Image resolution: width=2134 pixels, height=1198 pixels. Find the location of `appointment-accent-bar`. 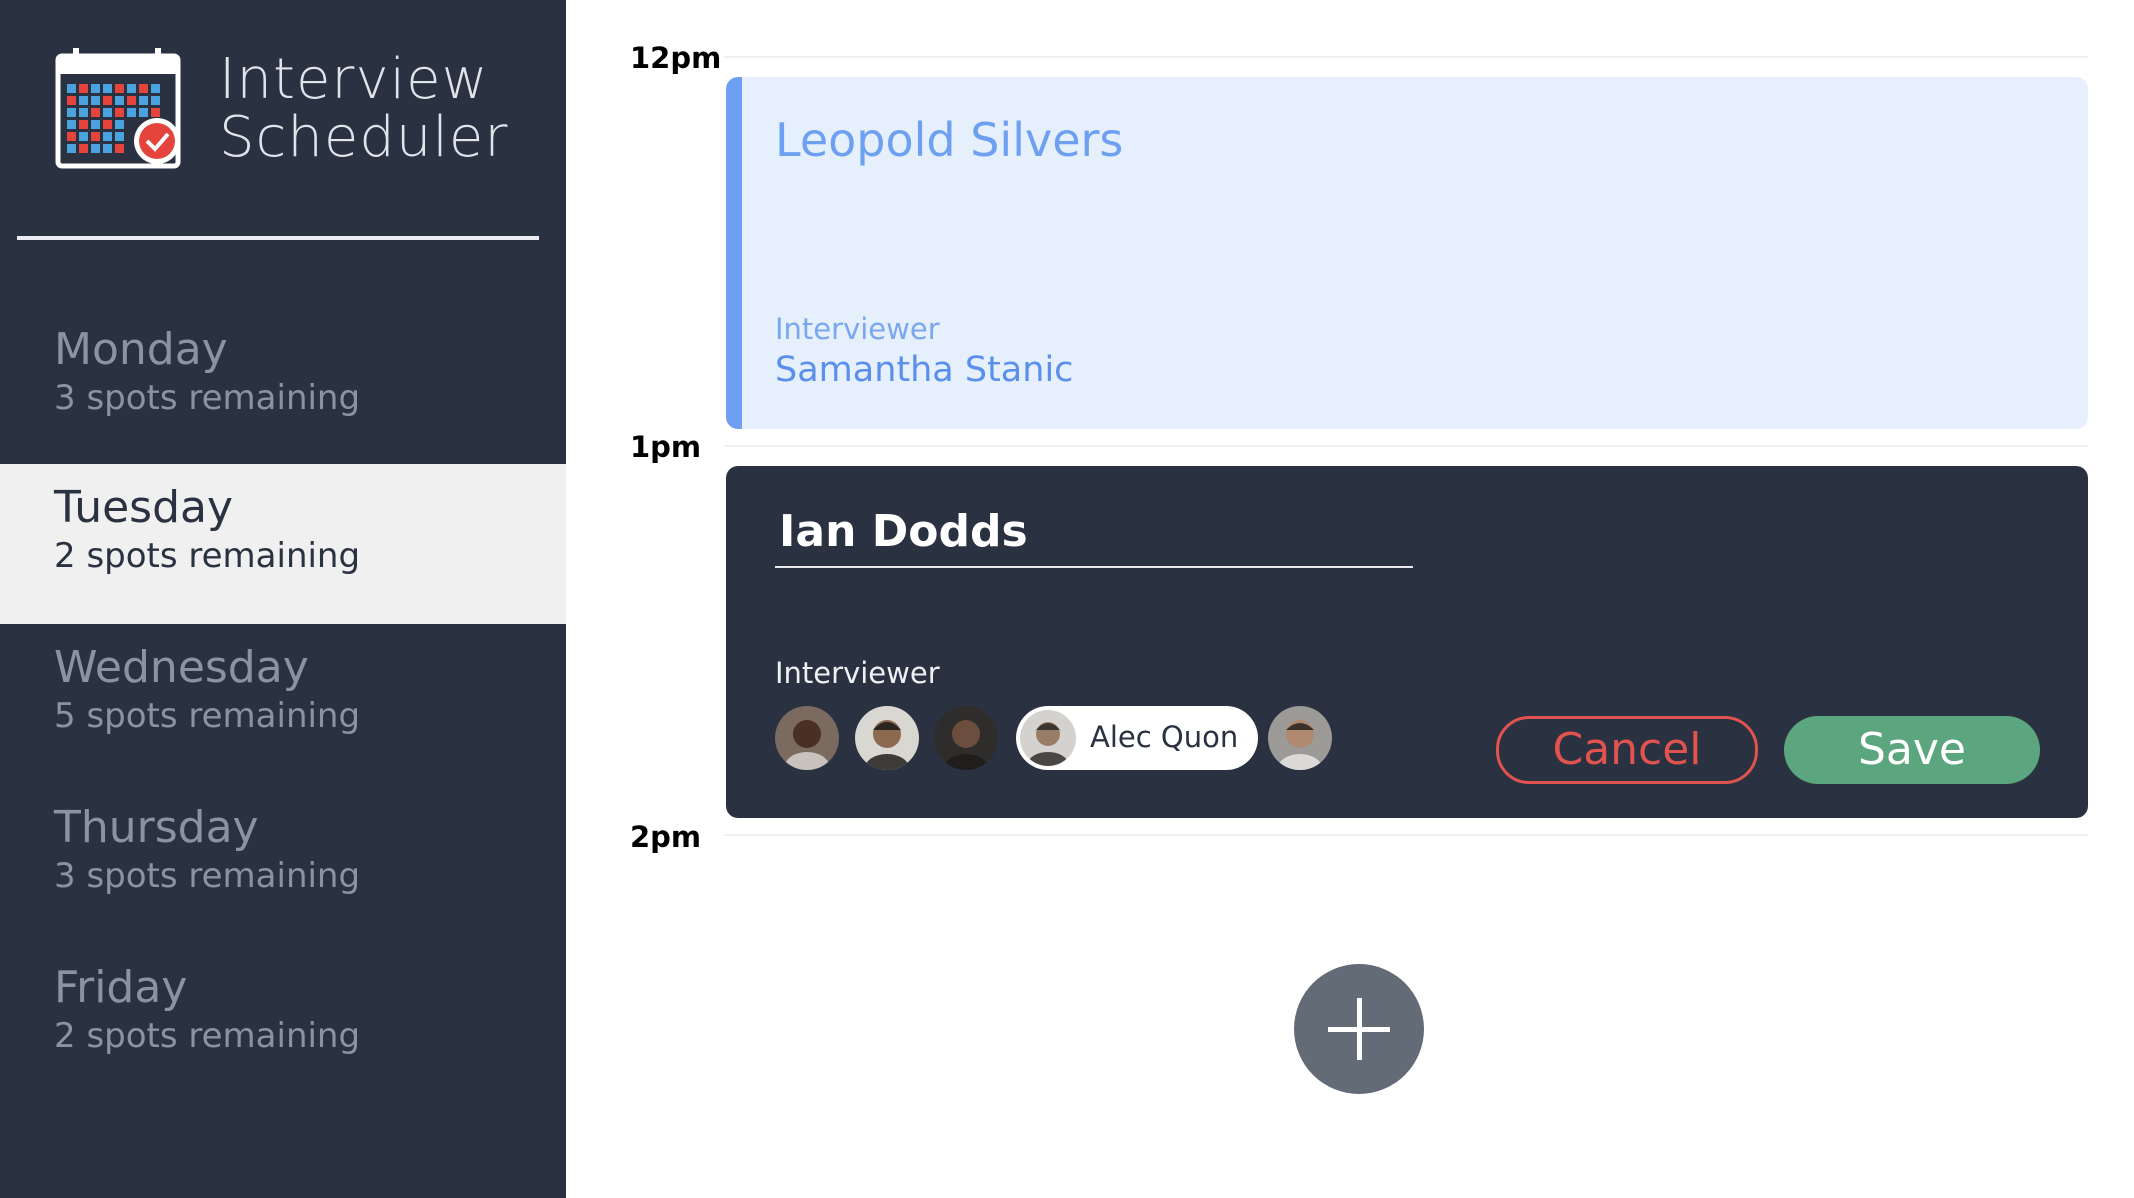

appointment-accent-bar is located at coordinates (734, 253).